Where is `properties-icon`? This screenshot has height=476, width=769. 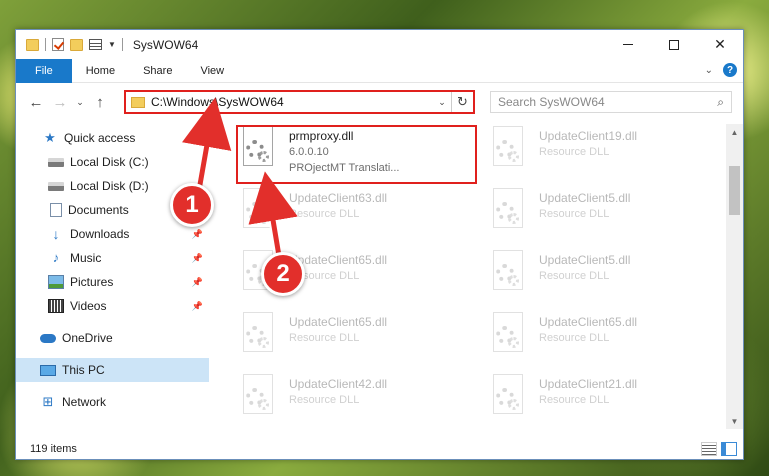
properties-icon is located at coordinates (95, 44).